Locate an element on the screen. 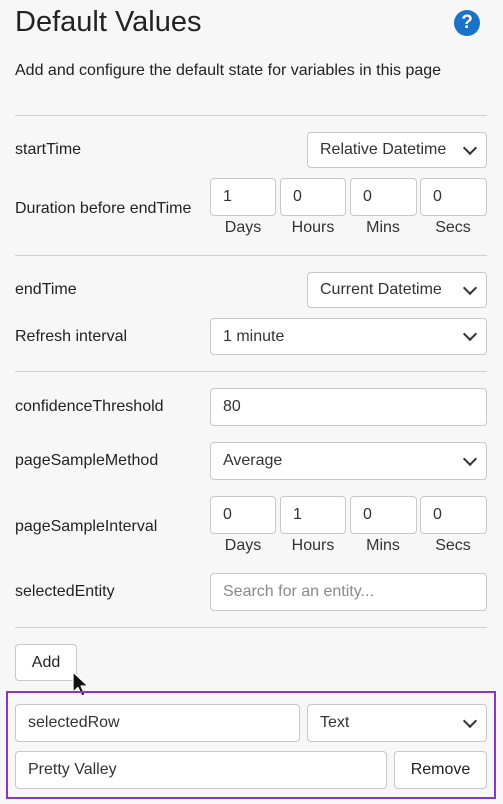  interval-days-input: 0 is located at coordinates (243, 515).